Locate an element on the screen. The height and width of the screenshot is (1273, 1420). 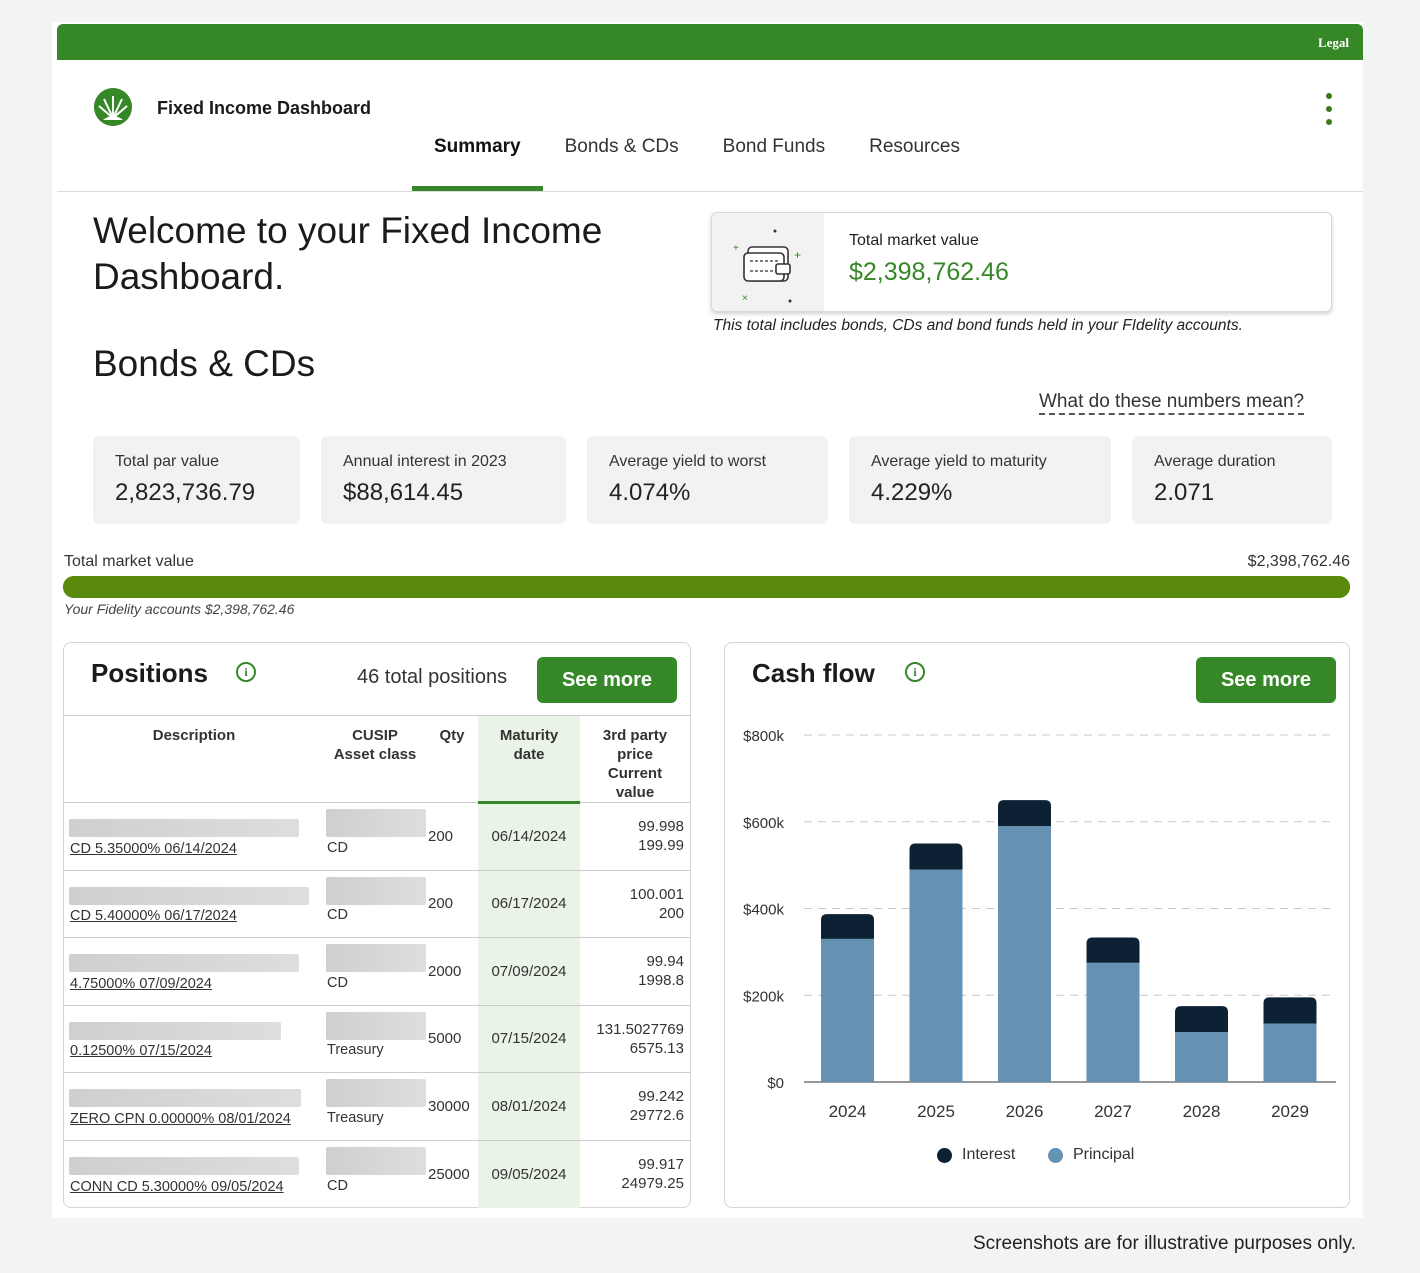
asset-class: Treasury is located at coordinates (355, 1117).